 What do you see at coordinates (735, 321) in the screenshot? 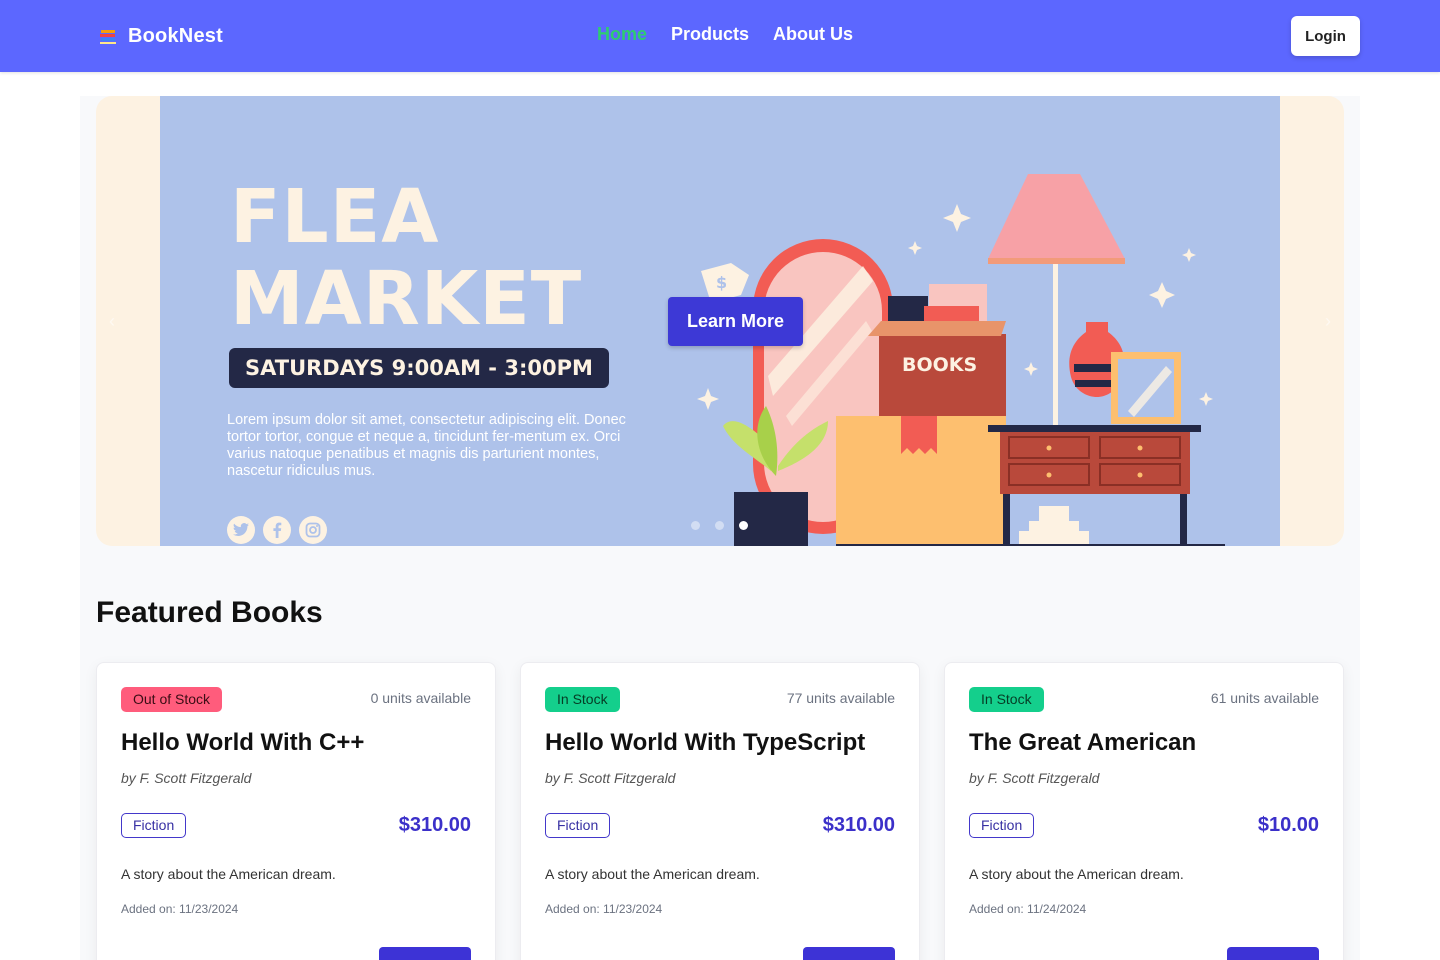
I see `learn-more-button: Learn More` at bounding box center [735, 321].